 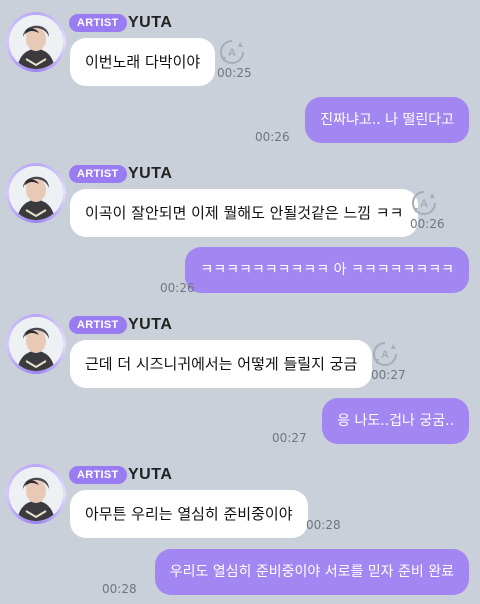 What do you see at coordinates (311, 572) in the screenshot?
I see `outgoing-message-bubble: 우리도 열심히 준비중이야 서로를 믿자 준비 완료` at bounding box center [311, 572].